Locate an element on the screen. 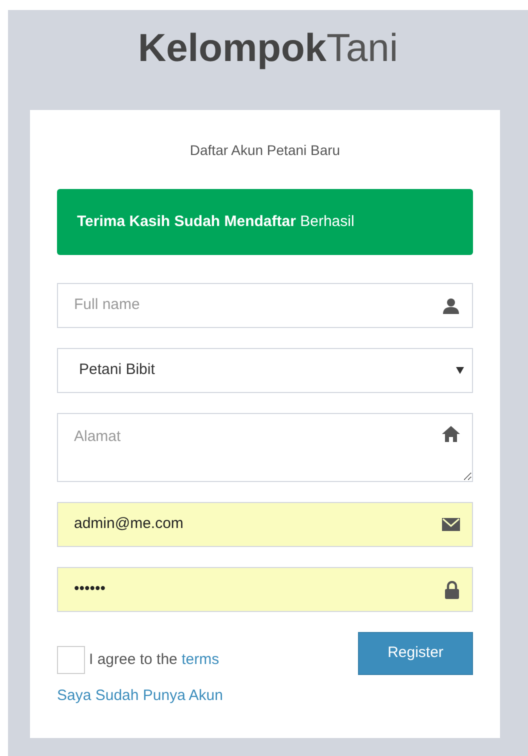 This screenshot has width=528, height=756. address-field: Alamat is located at coordinates (265, 447).